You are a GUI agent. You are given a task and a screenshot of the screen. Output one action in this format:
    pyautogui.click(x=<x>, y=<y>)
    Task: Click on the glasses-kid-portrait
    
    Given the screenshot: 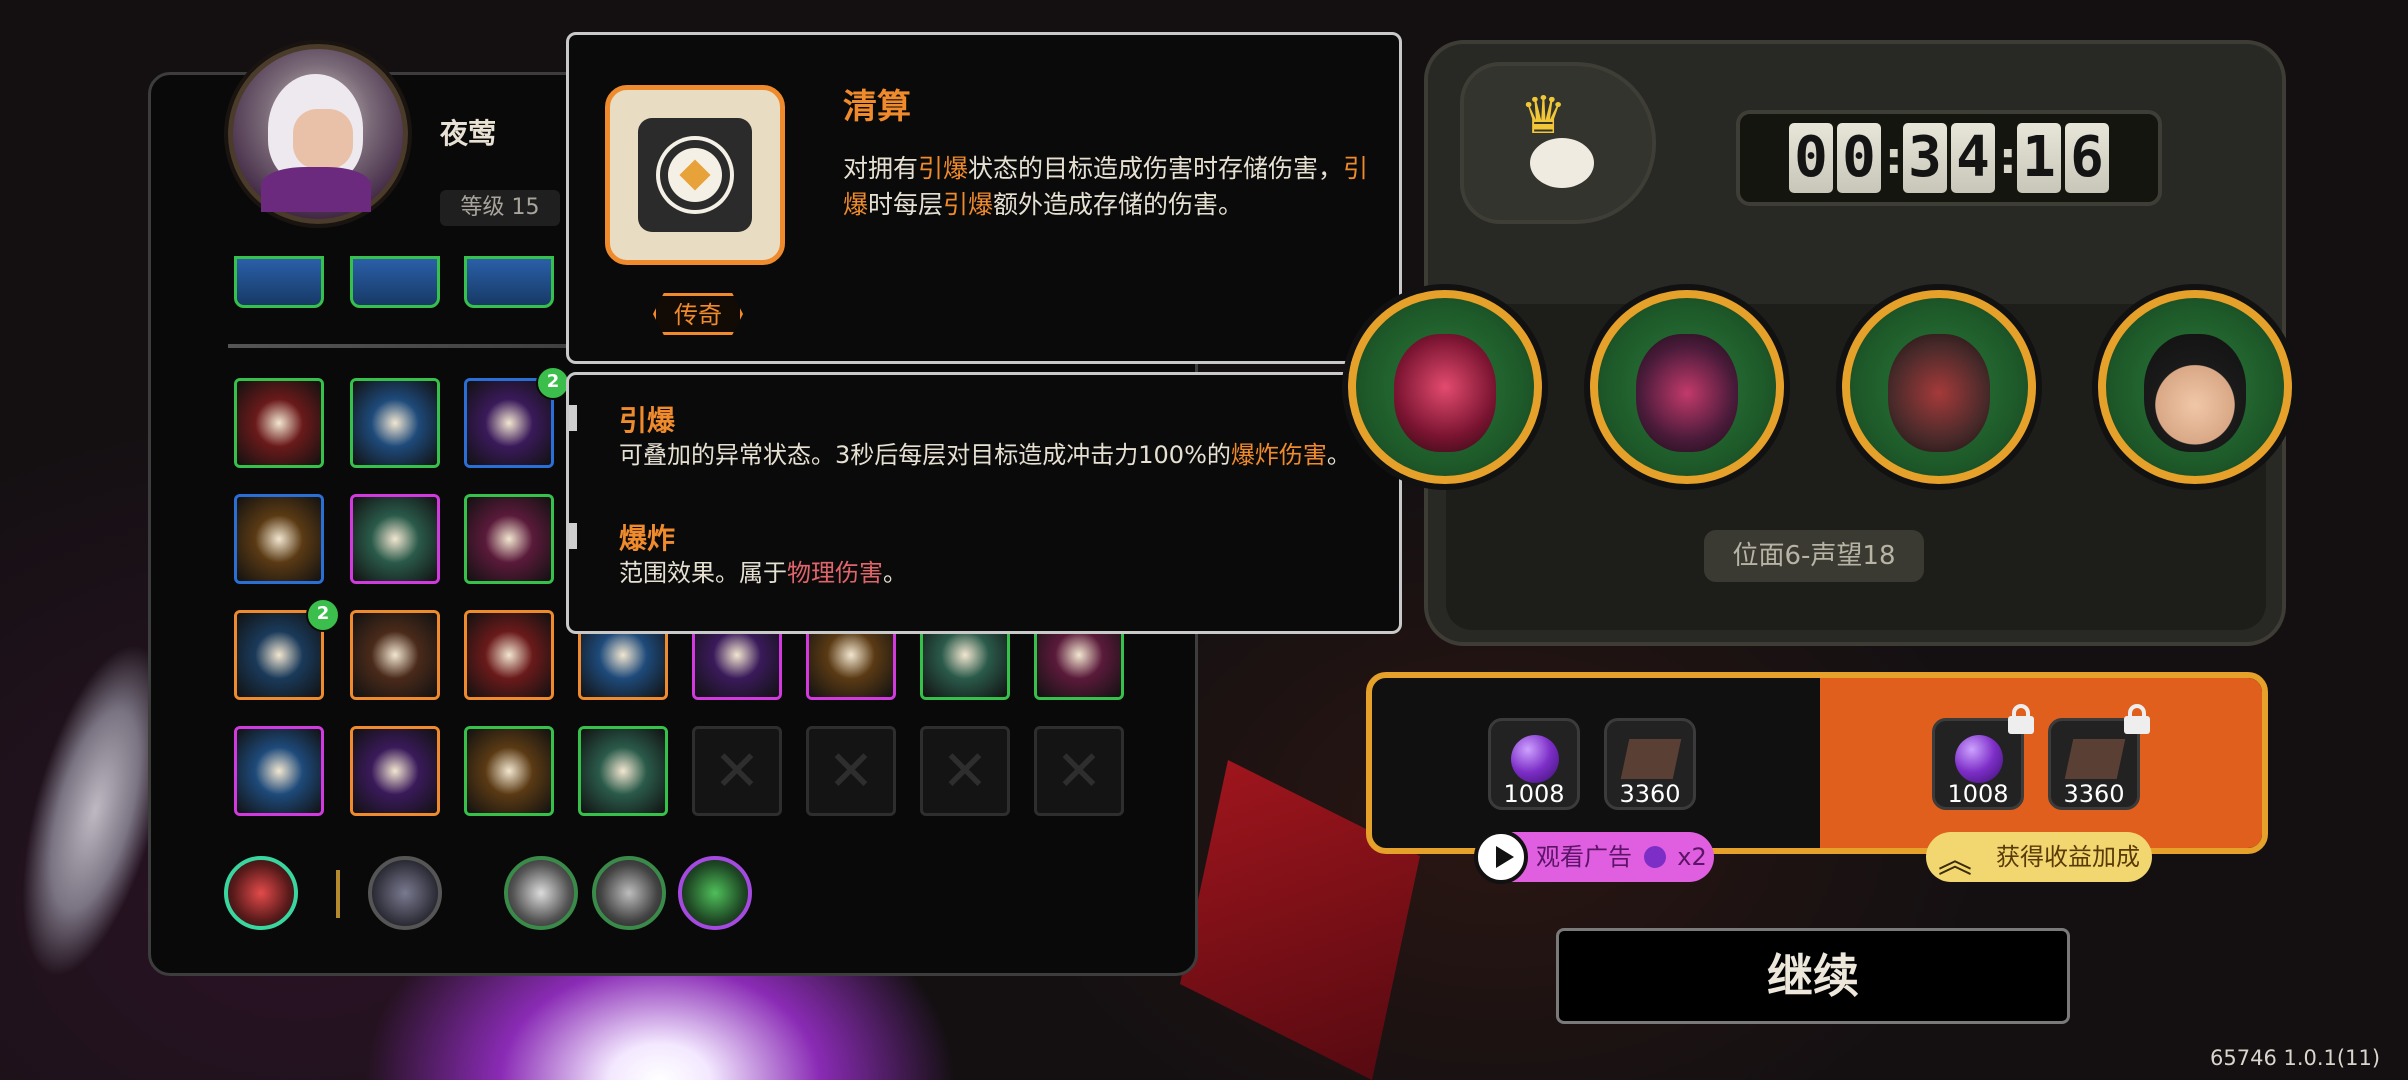 What is the action you would take?
    pyautogui.click(x=2195, y=387)
    